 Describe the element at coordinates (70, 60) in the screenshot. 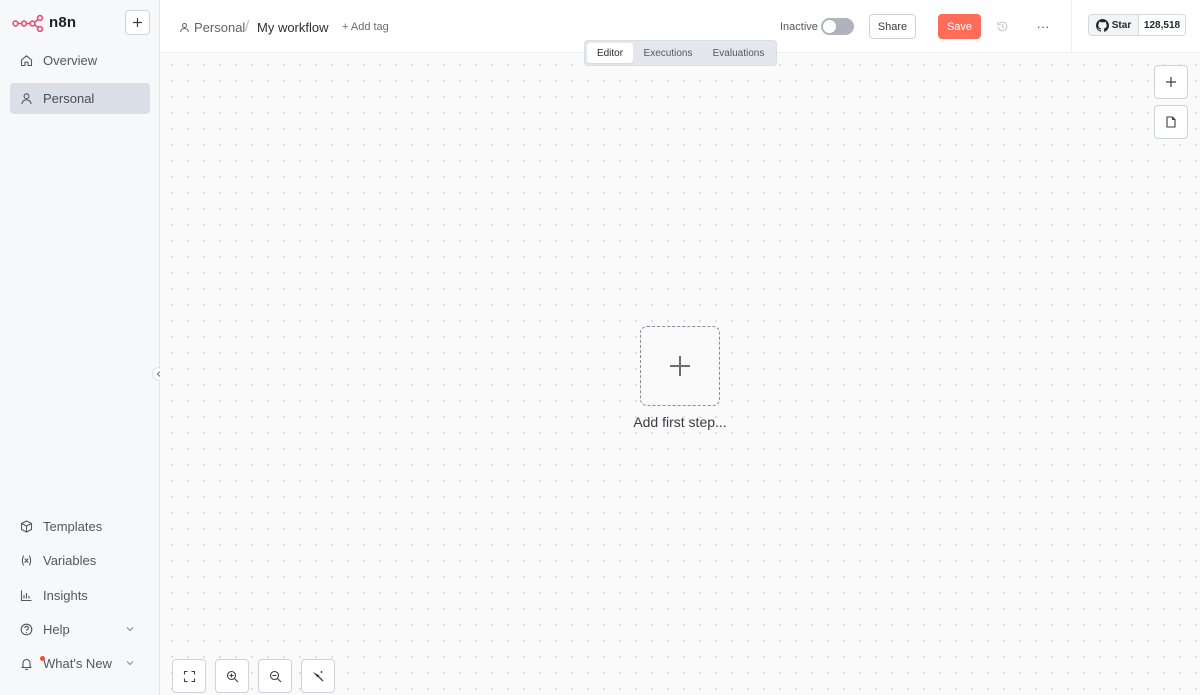

I see `sidebar-item-label: Overview` at that location.